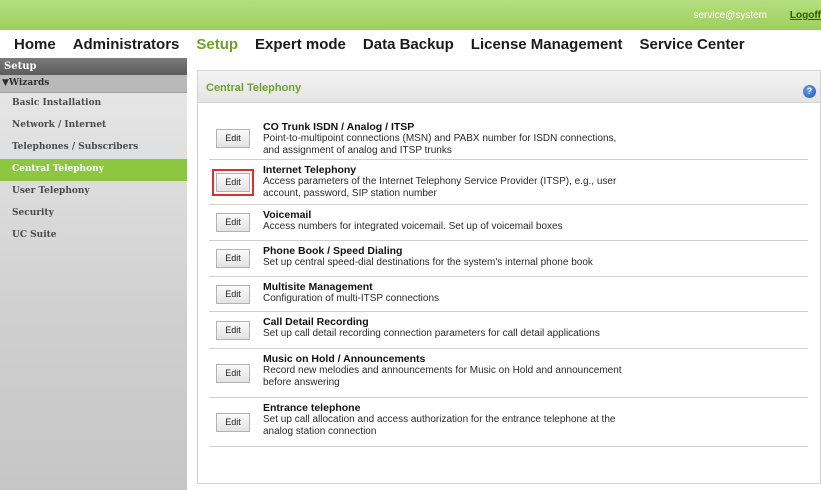  Describe the element at coordinates (547, 44) in the screenshot. I see `nav-license-management: License Management` at that location.